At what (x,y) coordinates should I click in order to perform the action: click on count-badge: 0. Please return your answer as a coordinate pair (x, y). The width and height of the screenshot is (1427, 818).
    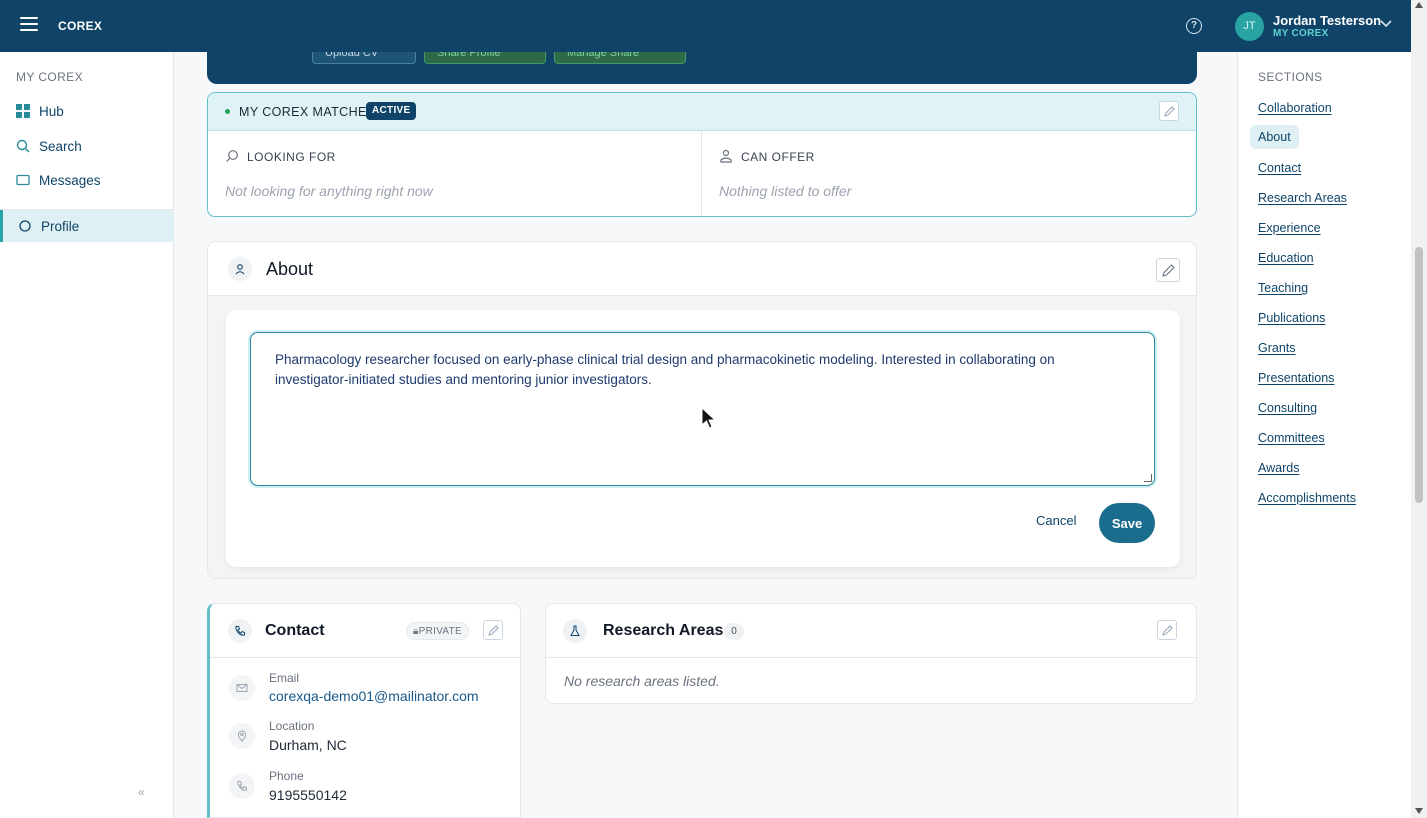
    Looking at the image, I should click on (734, 631).